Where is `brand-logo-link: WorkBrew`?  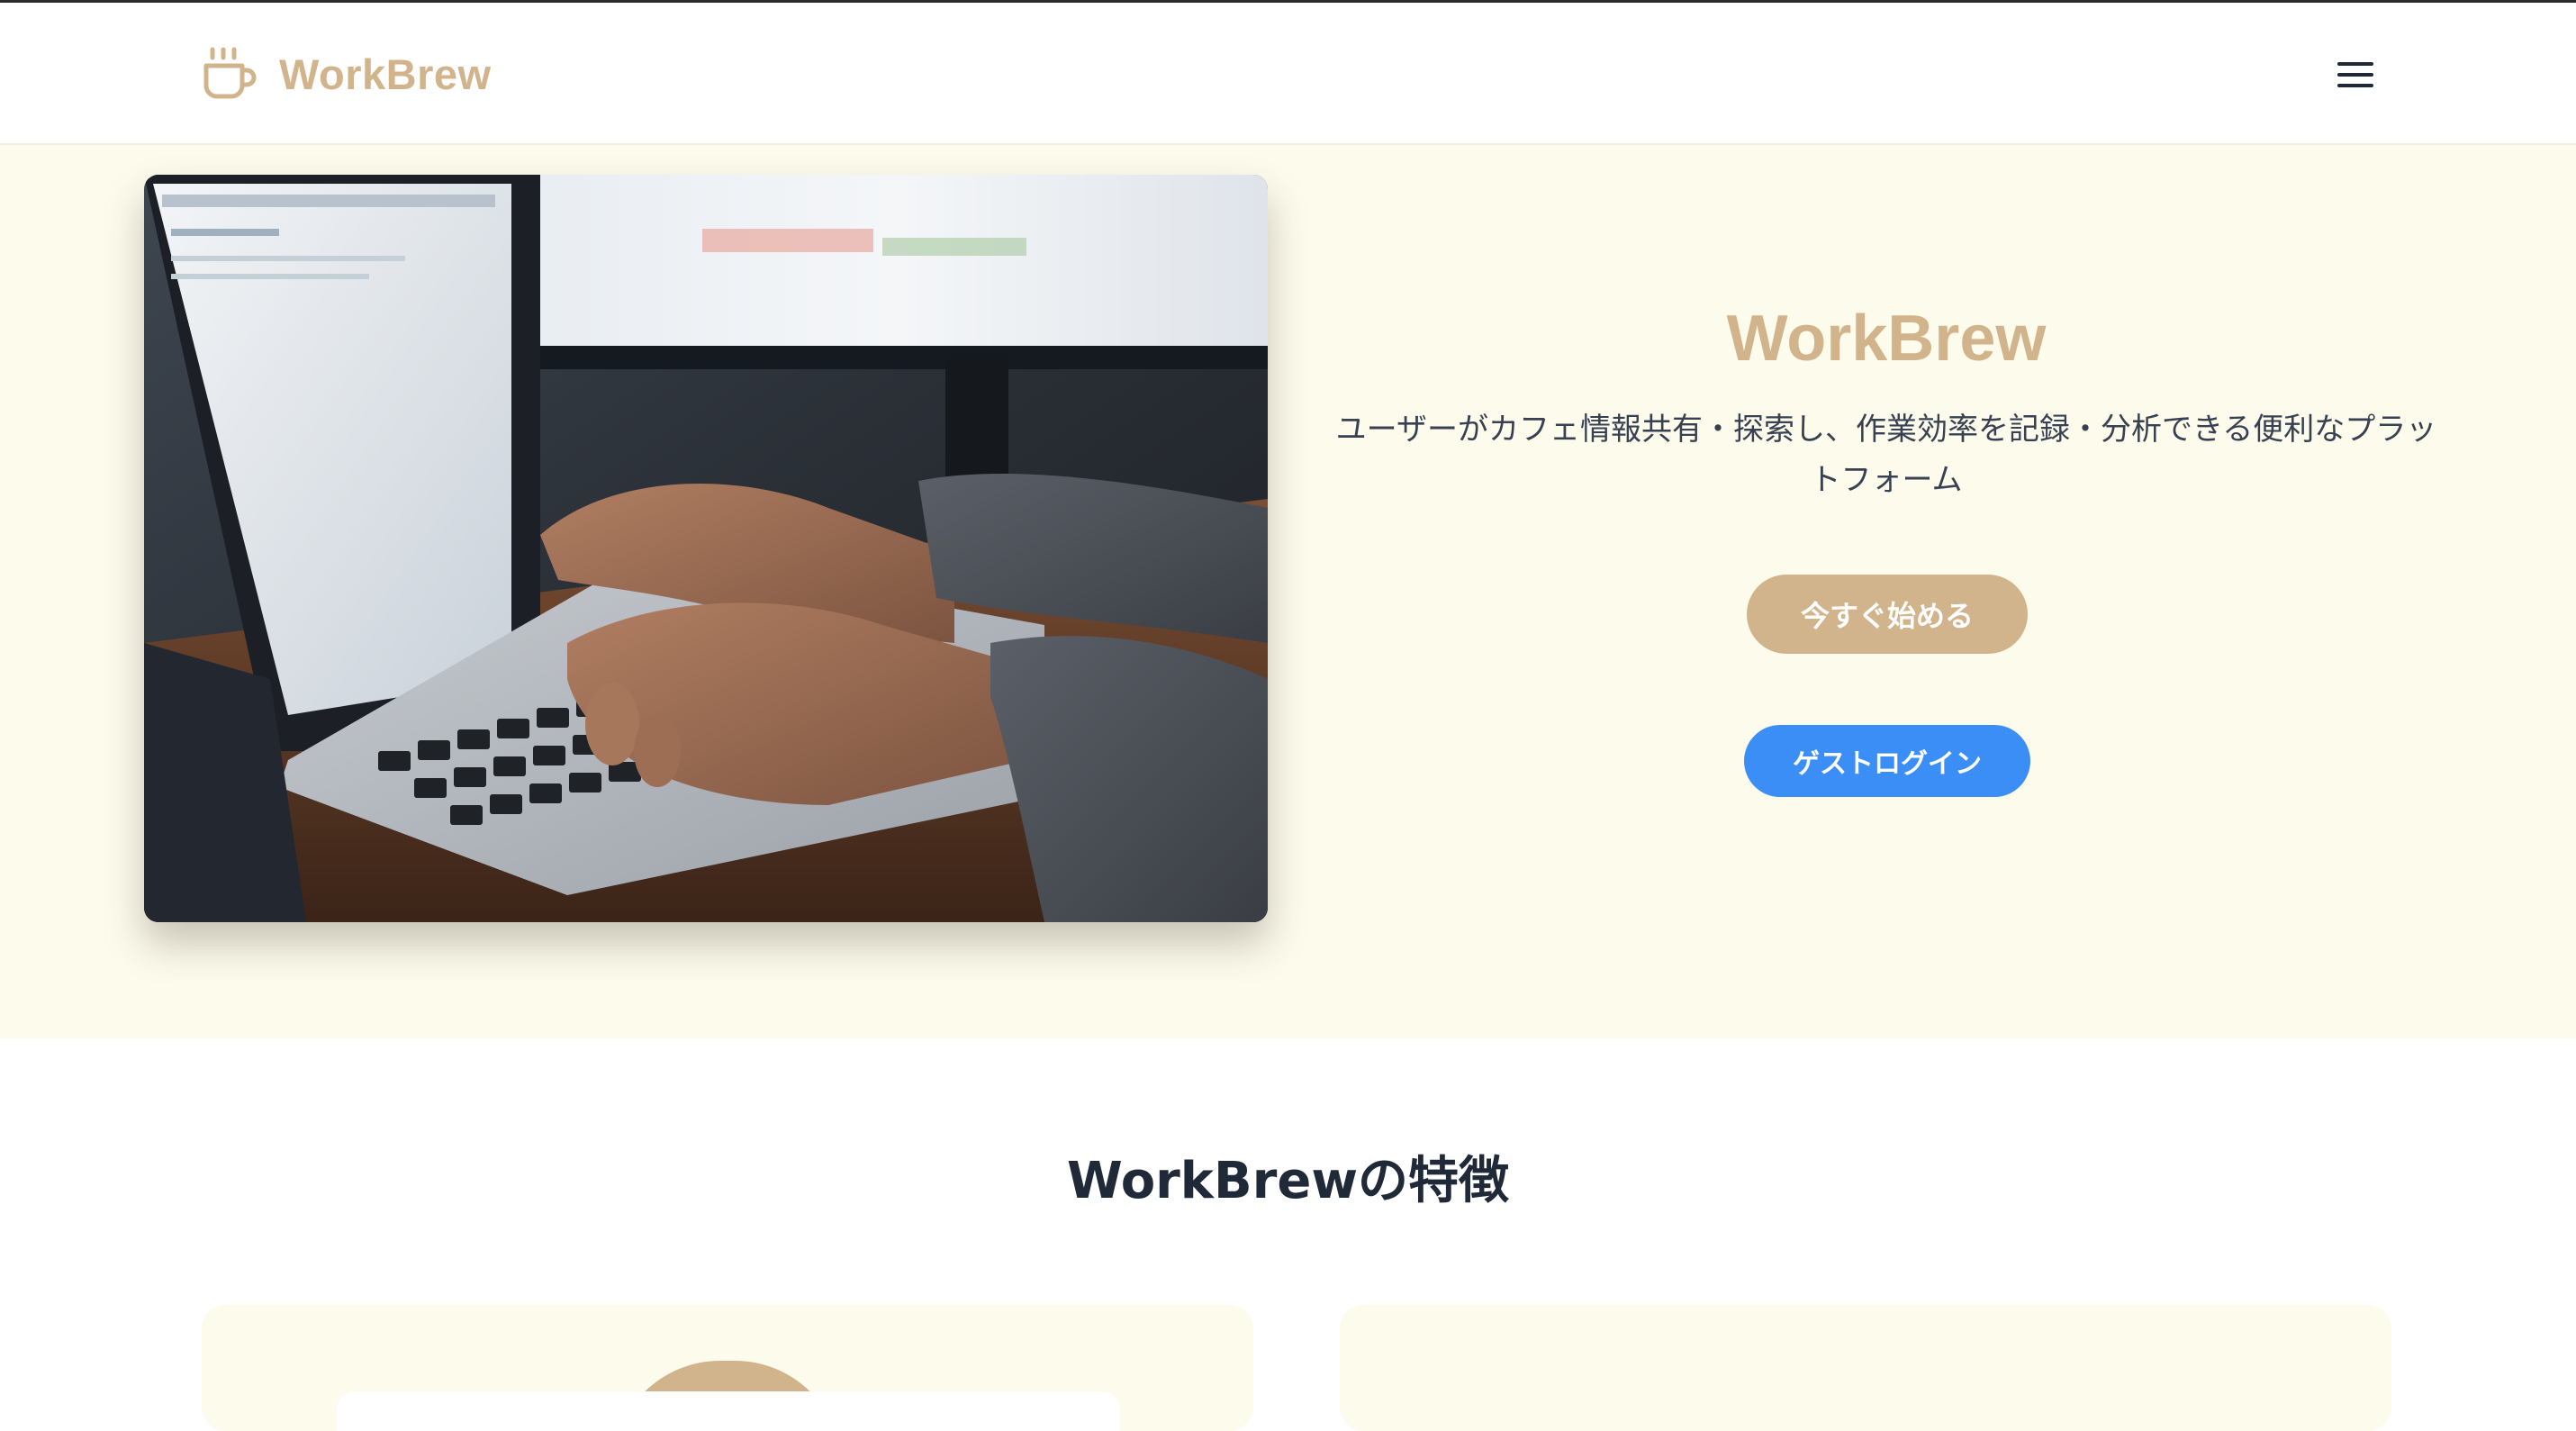
brand-logo-link: WorkBrew is located at coordinates (347, 73).